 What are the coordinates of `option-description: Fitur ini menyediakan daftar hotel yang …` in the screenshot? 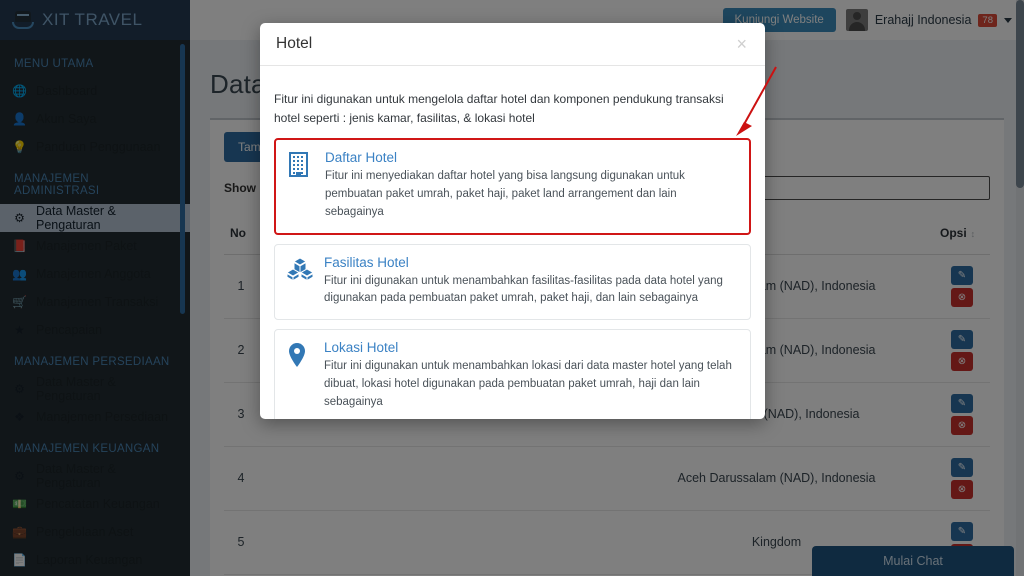 It's located at (505, 194).